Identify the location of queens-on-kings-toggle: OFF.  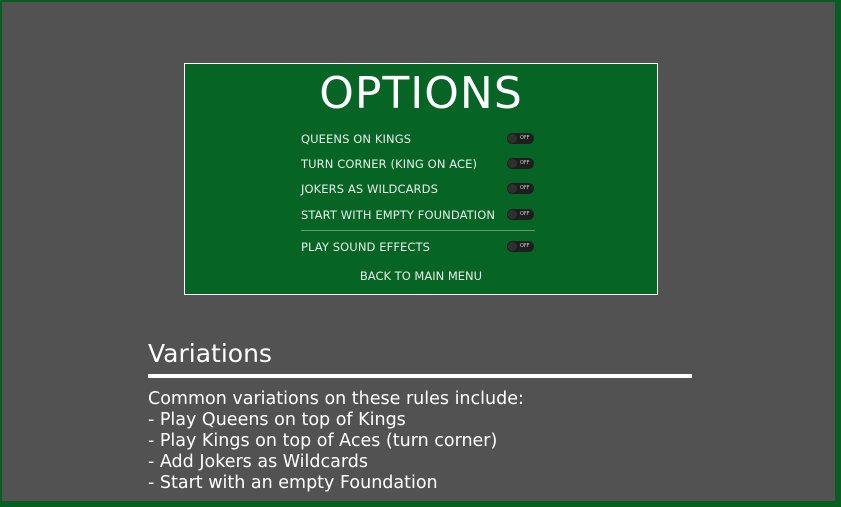
(520, 138).